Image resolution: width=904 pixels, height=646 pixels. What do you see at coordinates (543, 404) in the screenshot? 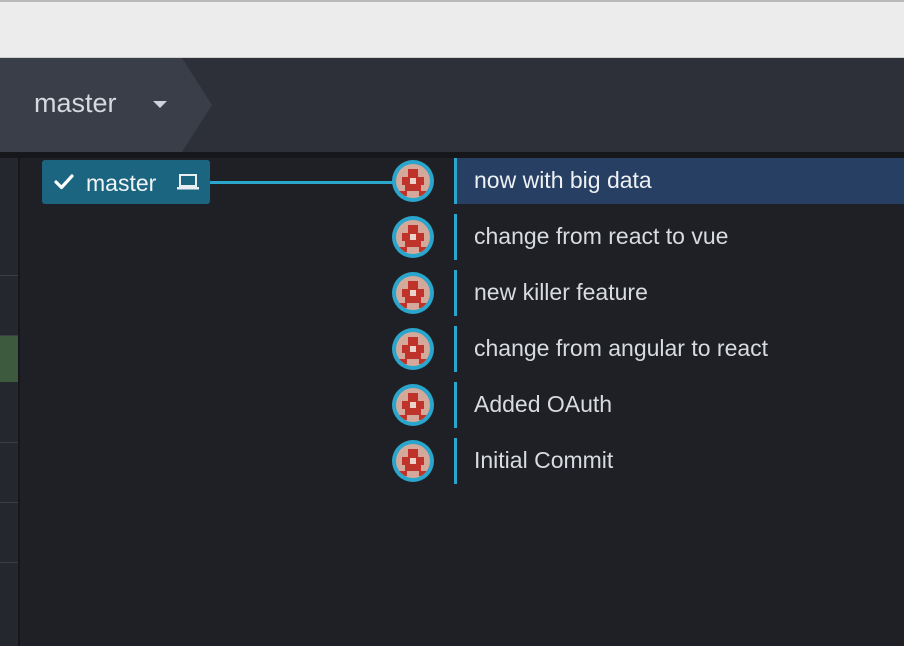
I see `commit-message: Added OAuth` at bounding box center [543, 404].